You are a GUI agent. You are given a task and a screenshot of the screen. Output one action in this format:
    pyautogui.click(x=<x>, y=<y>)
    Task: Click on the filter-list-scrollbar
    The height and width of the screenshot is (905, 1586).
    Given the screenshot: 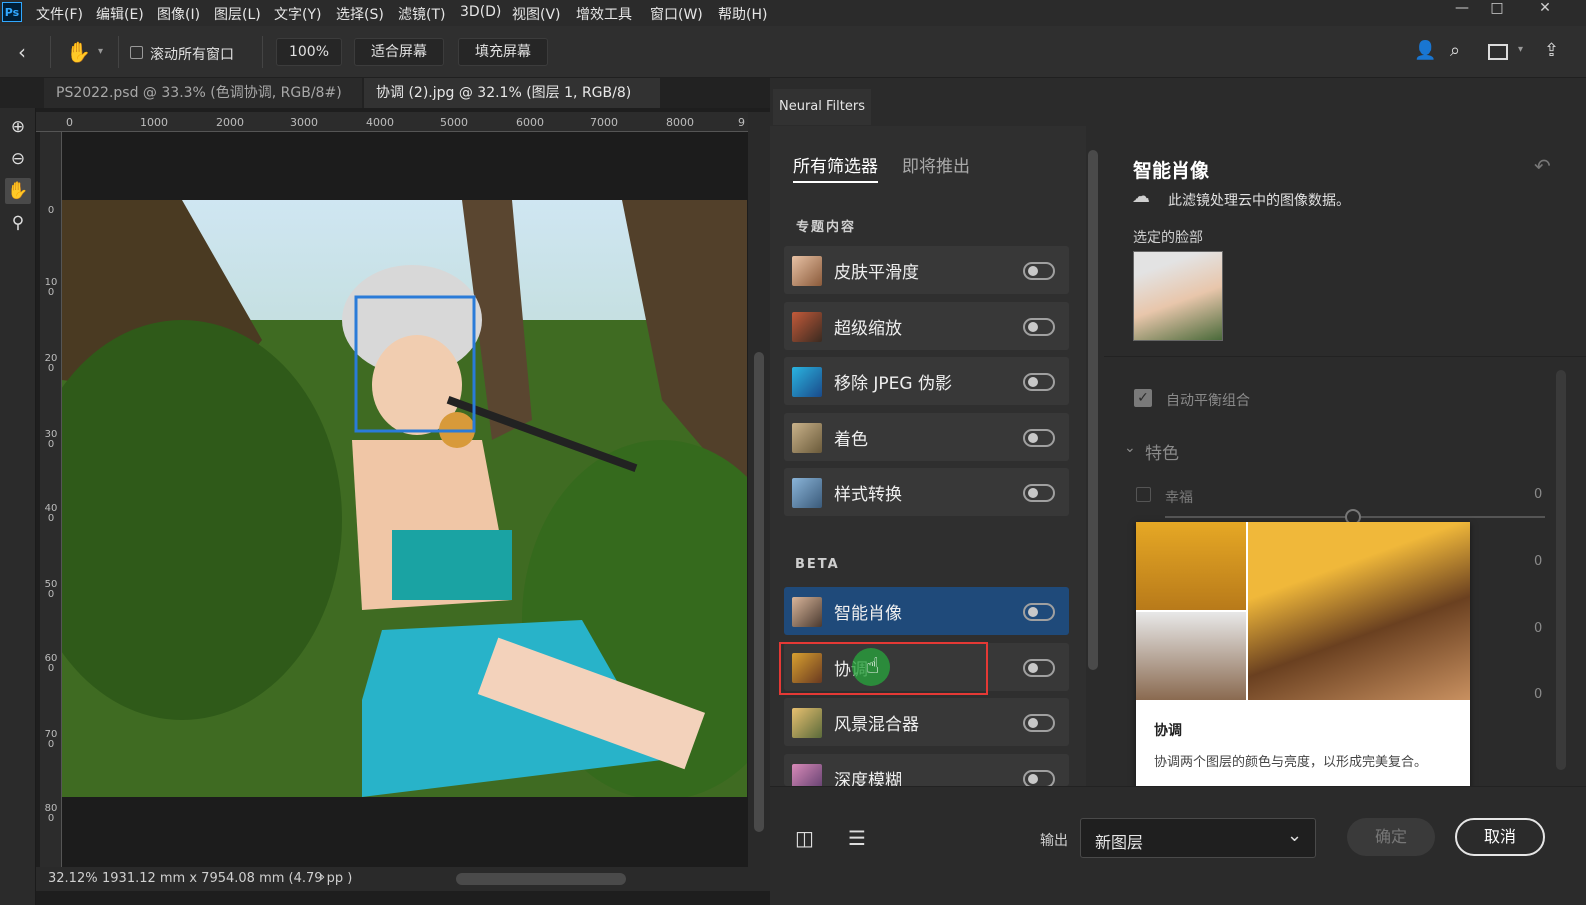 What is the action you would take?
    pyautogui.click(x=1093, y=458)
    